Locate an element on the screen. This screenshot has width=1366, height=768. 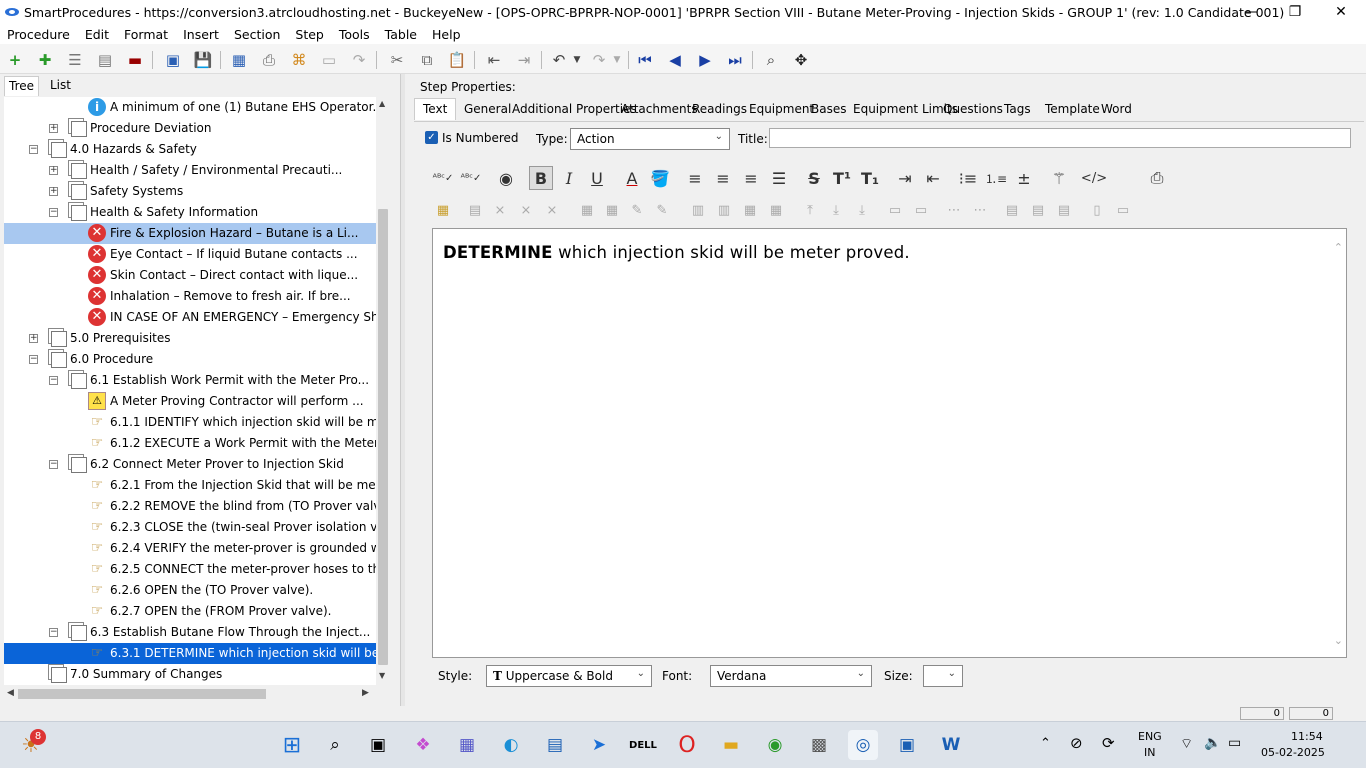
cell-spacing-icon: ⋯ is located at coordinates (980, 210).